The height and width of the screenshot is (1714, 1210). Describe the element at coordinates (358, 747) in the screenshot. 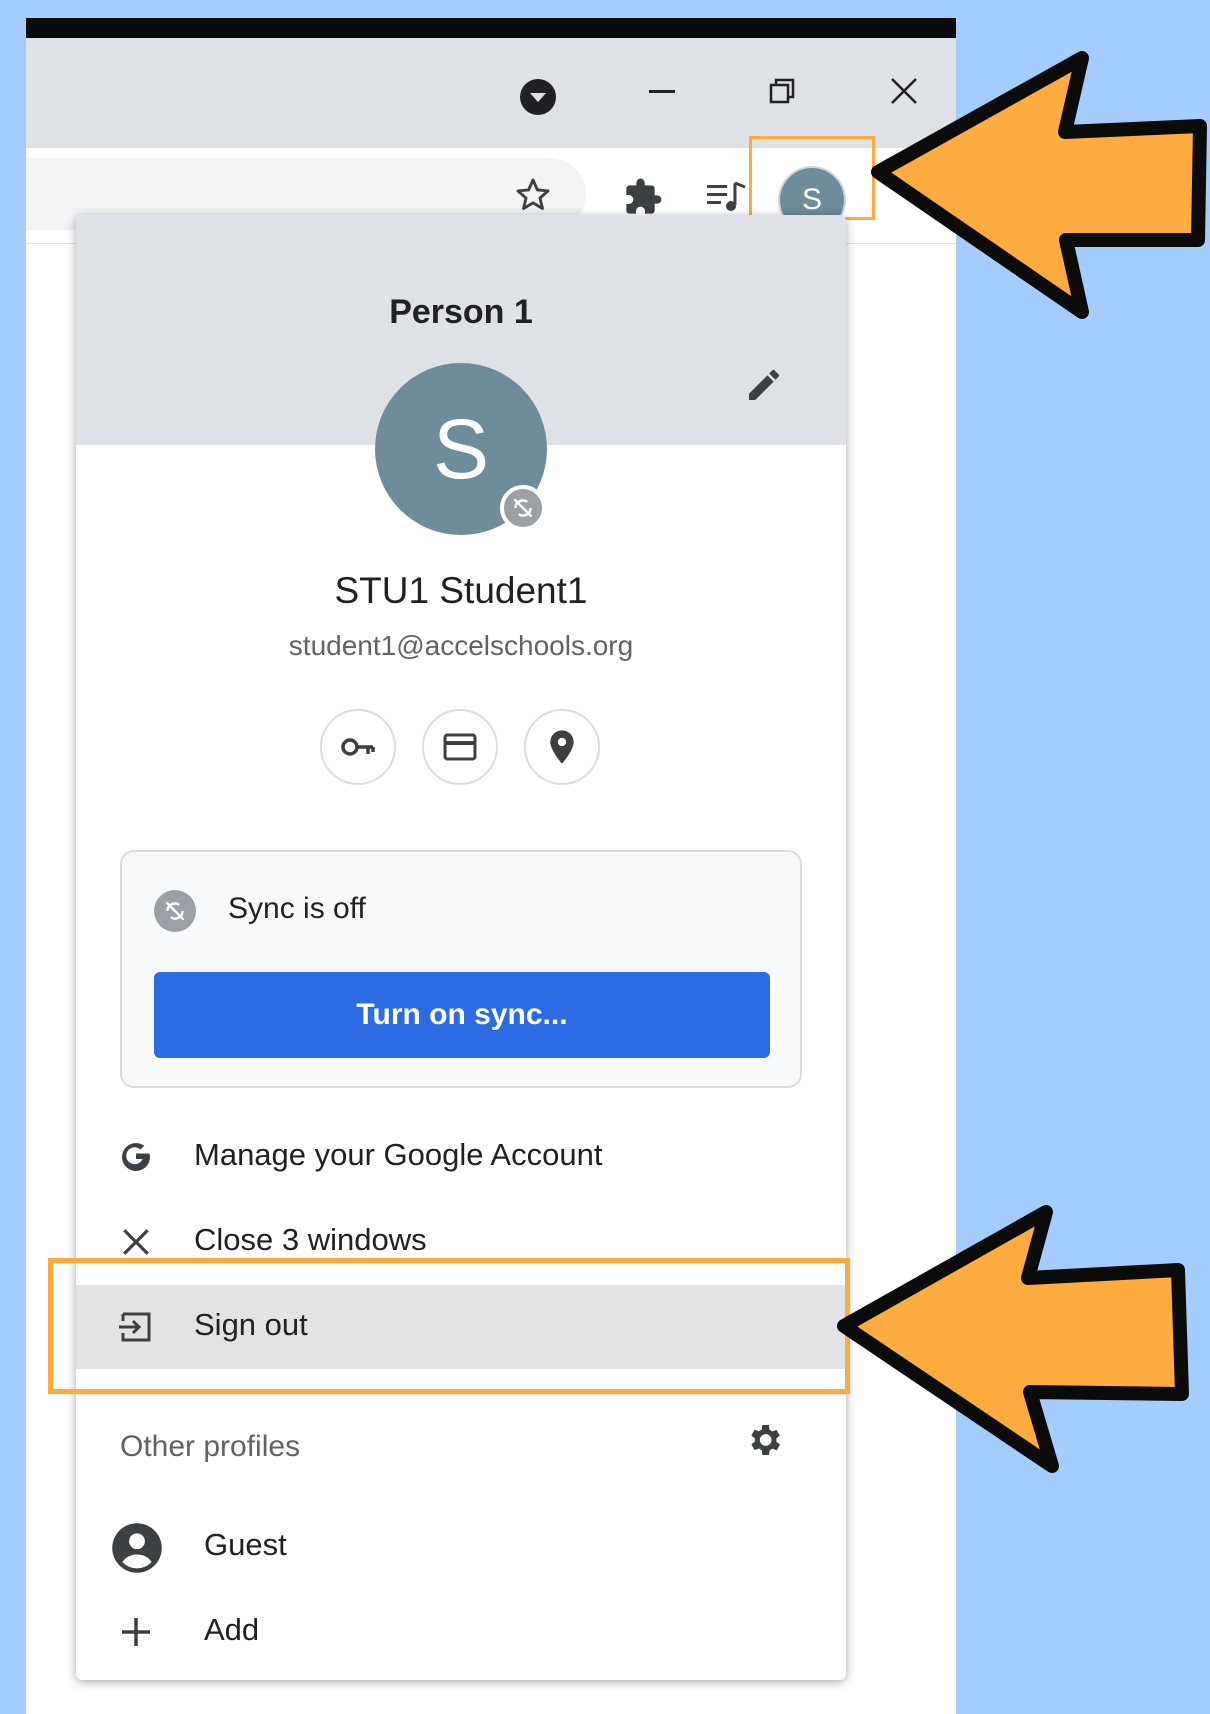

I see `key-icon` at that location.